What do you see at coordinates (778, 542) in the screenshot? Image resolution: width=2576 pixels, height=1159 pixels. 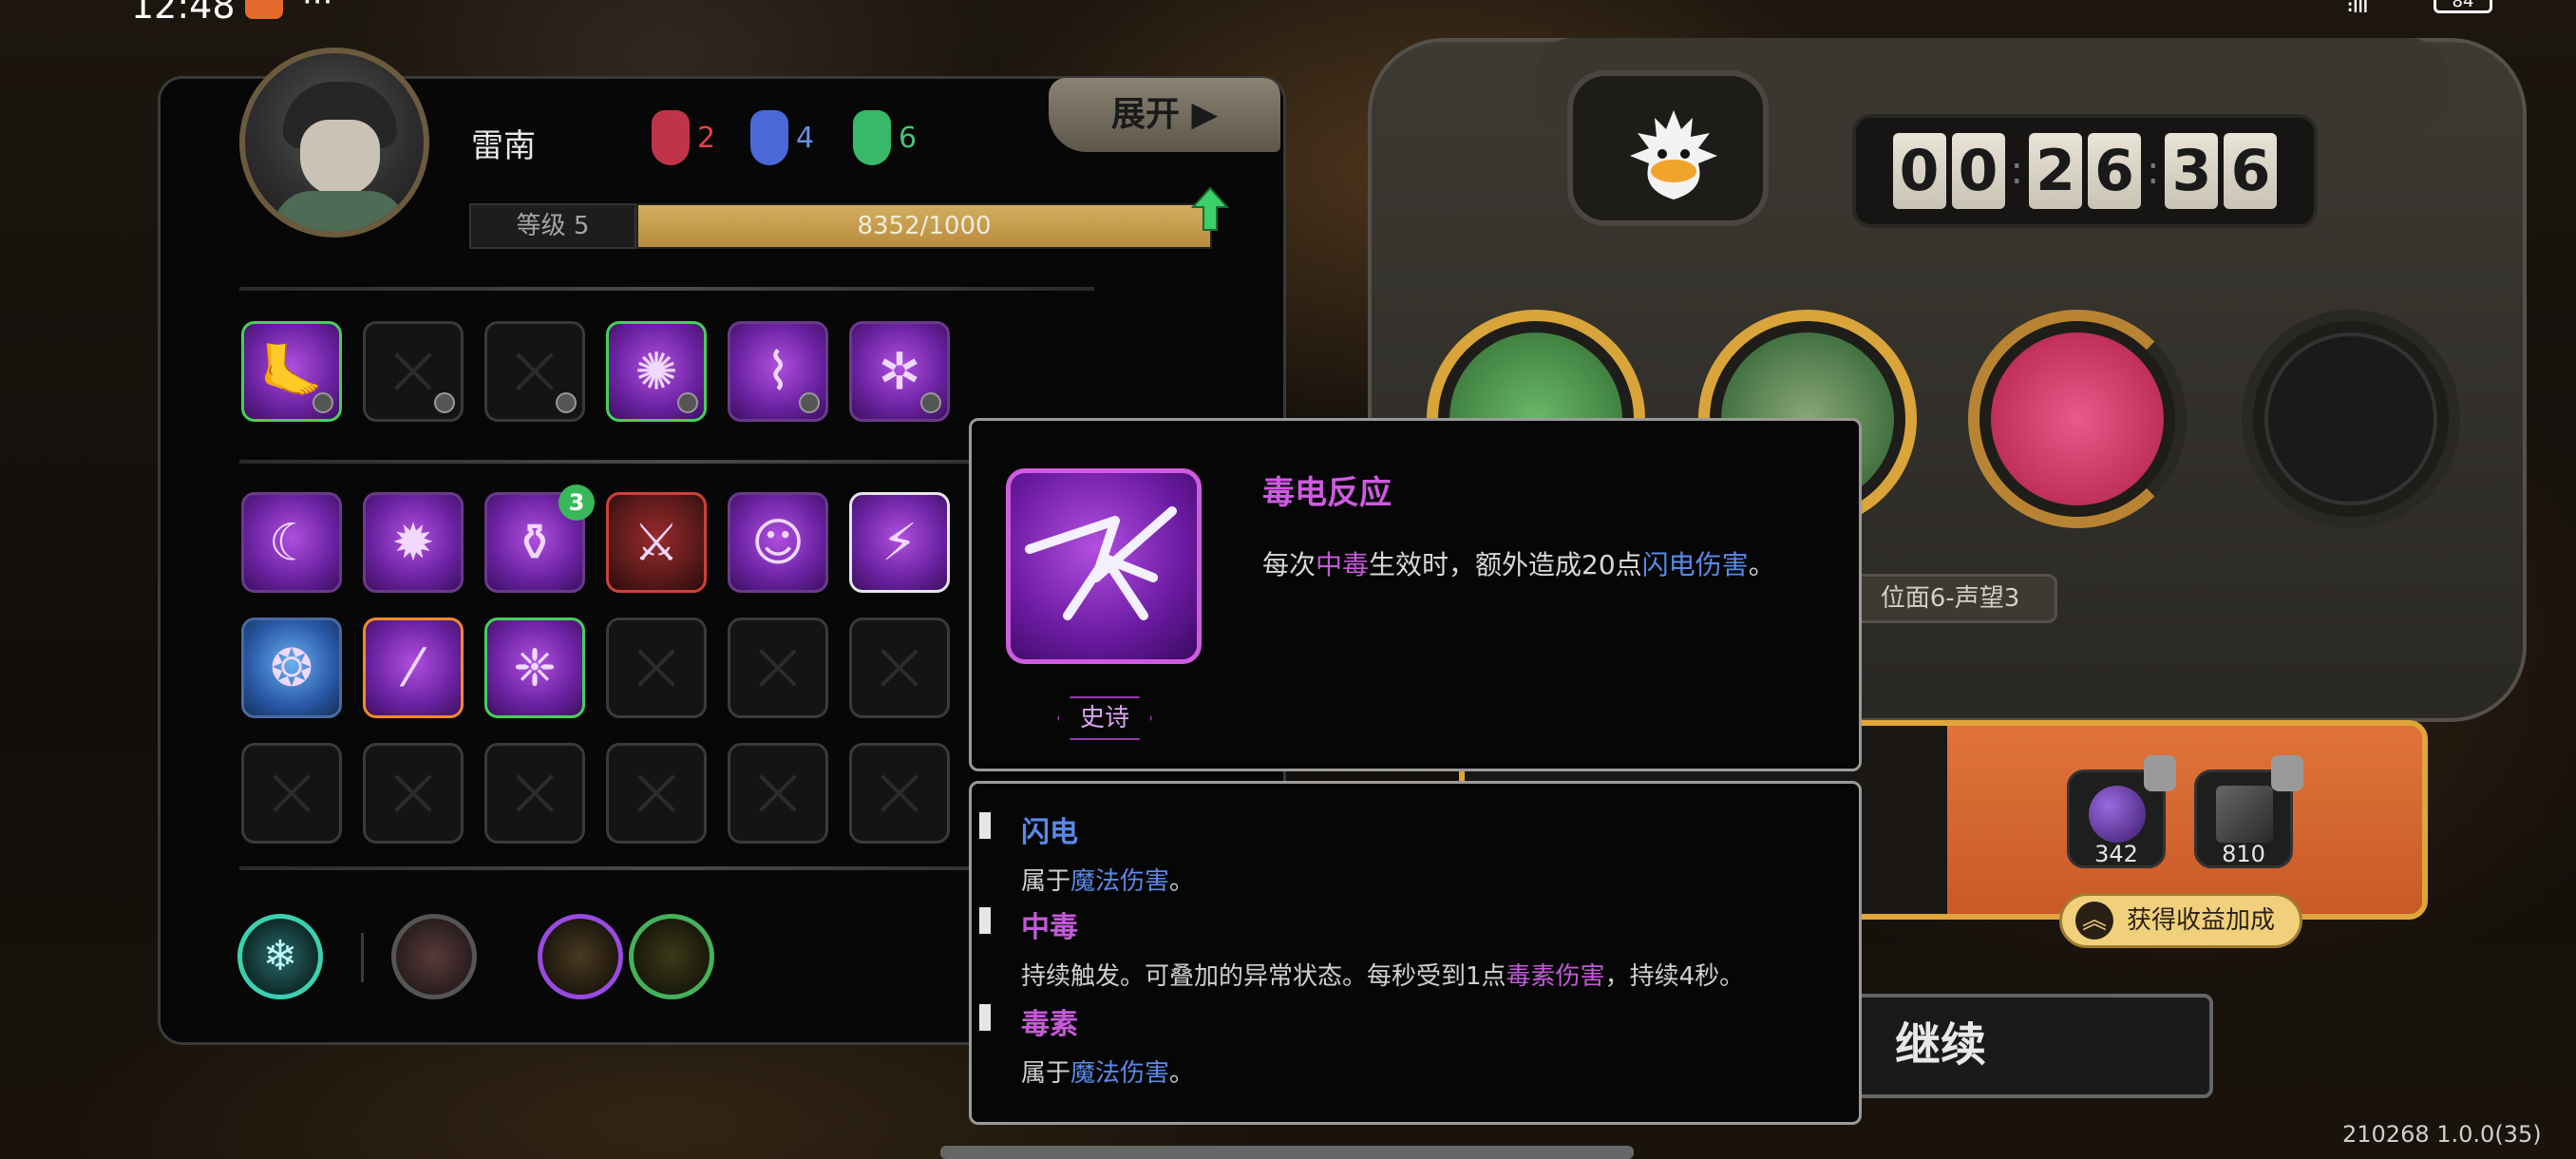 I see `skill-slot: ☺` at bounding box center [778, 542].